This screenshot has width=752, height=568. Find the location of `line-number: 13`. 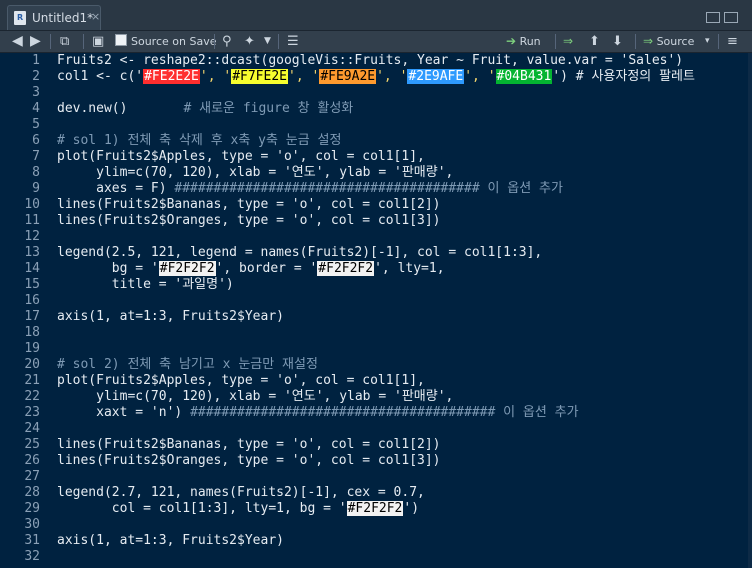

line-number: 13 is located at coordinates (32, 252).